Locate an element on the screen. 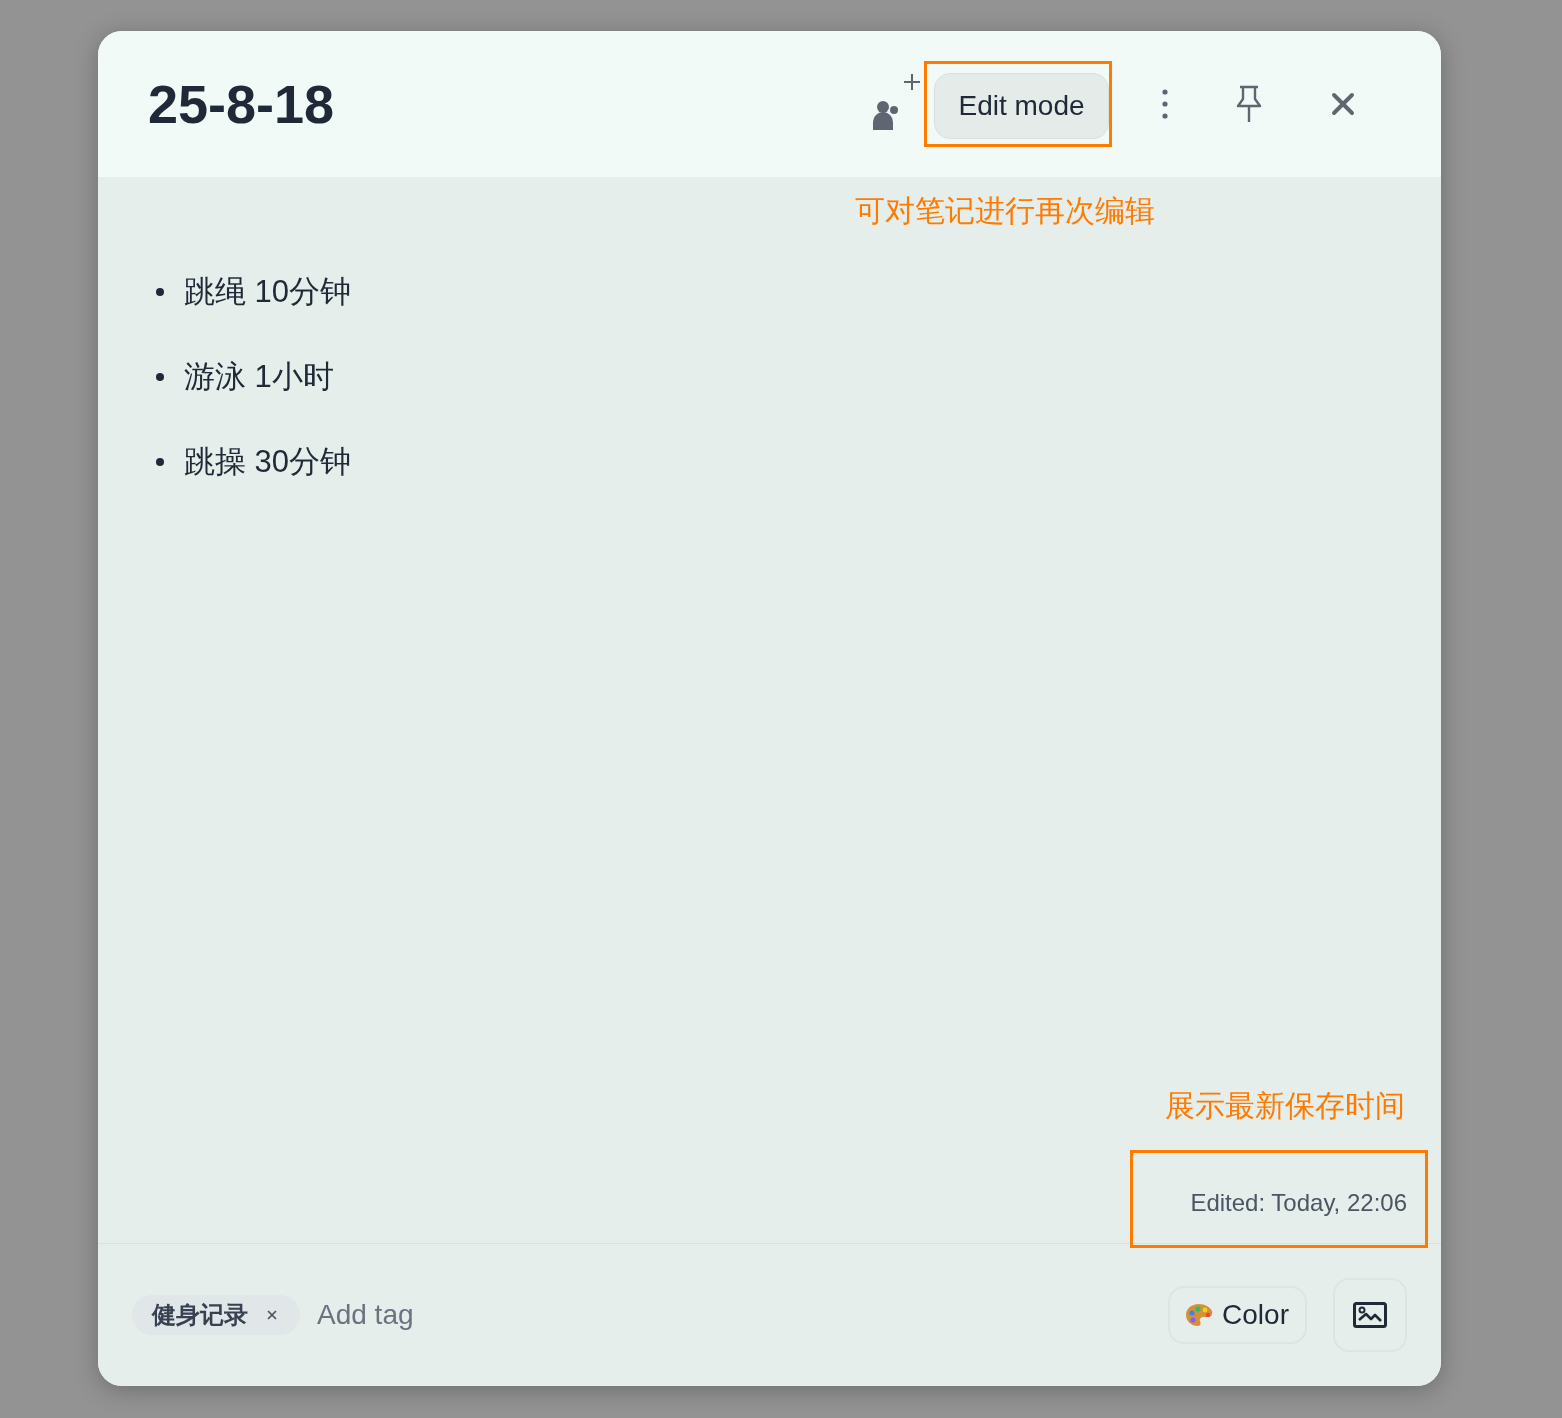 This screenshot has width=1562, height=1418. color-button: Color is located at coordinates (1237, 1315).